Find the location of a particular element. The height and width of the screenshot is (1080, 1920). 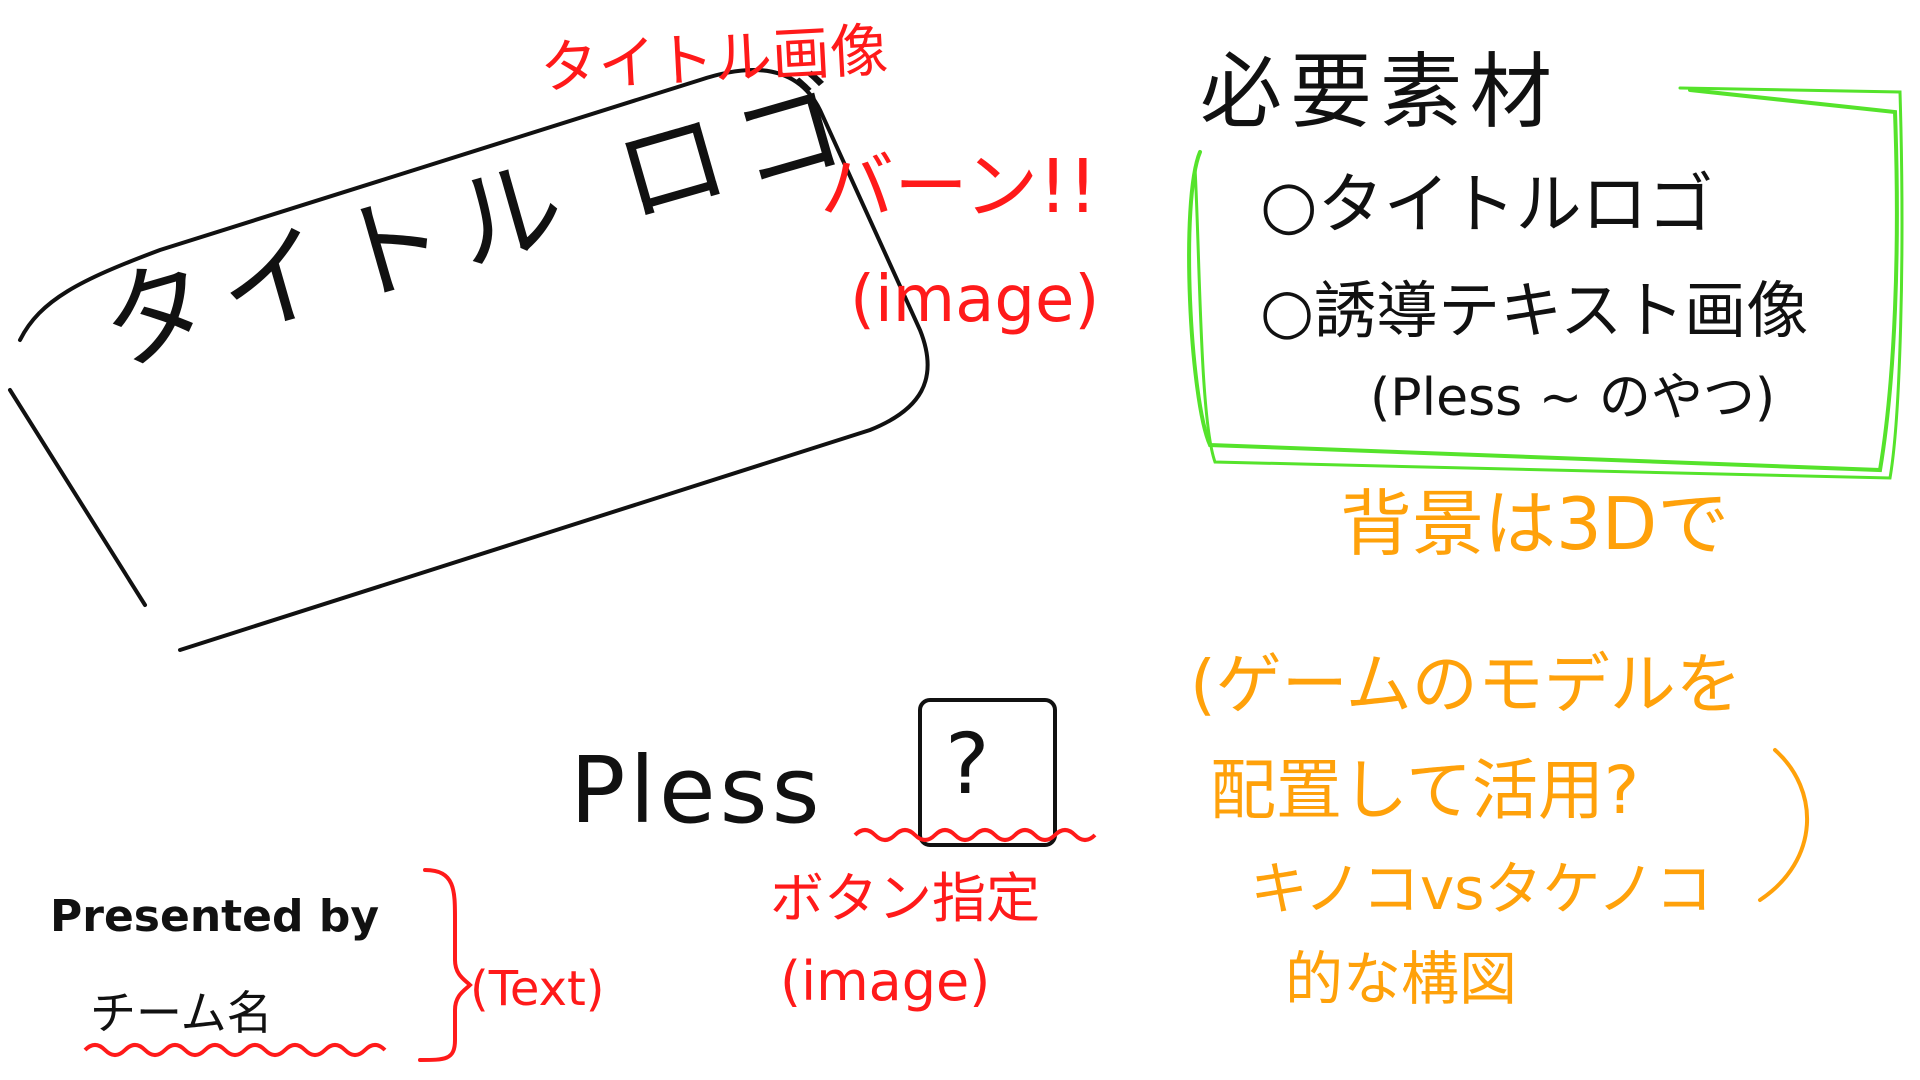

title-note-type: (image) is located at coordinates (975, 300).